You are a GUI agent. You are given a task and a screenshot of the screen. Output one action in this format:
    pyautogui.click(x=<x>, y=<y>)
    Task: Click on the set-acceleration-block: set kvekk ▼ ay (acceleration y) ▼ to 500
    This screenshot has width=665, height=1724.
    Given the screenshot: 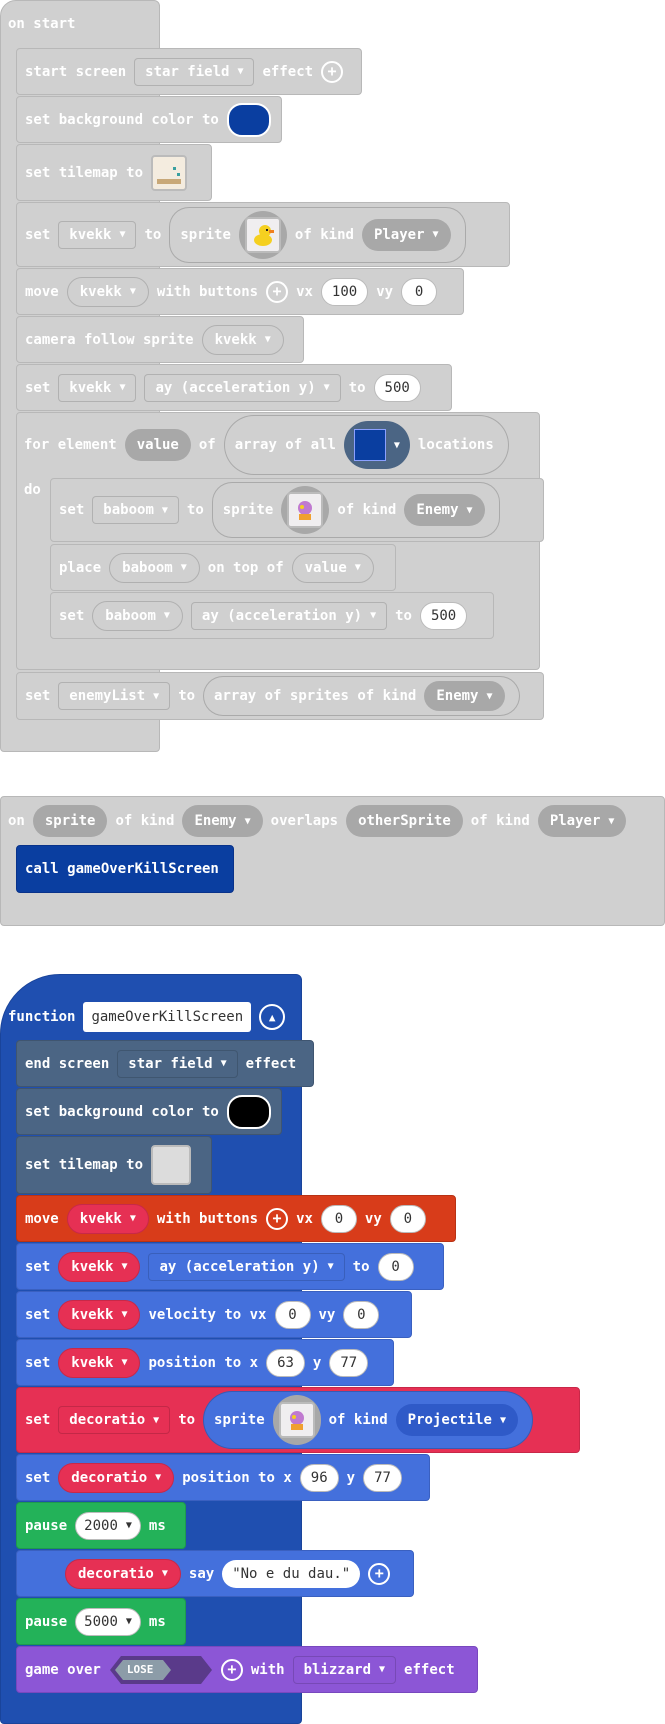 What is the action you would take?
    pyautogui.click(x=234, y=387)
    